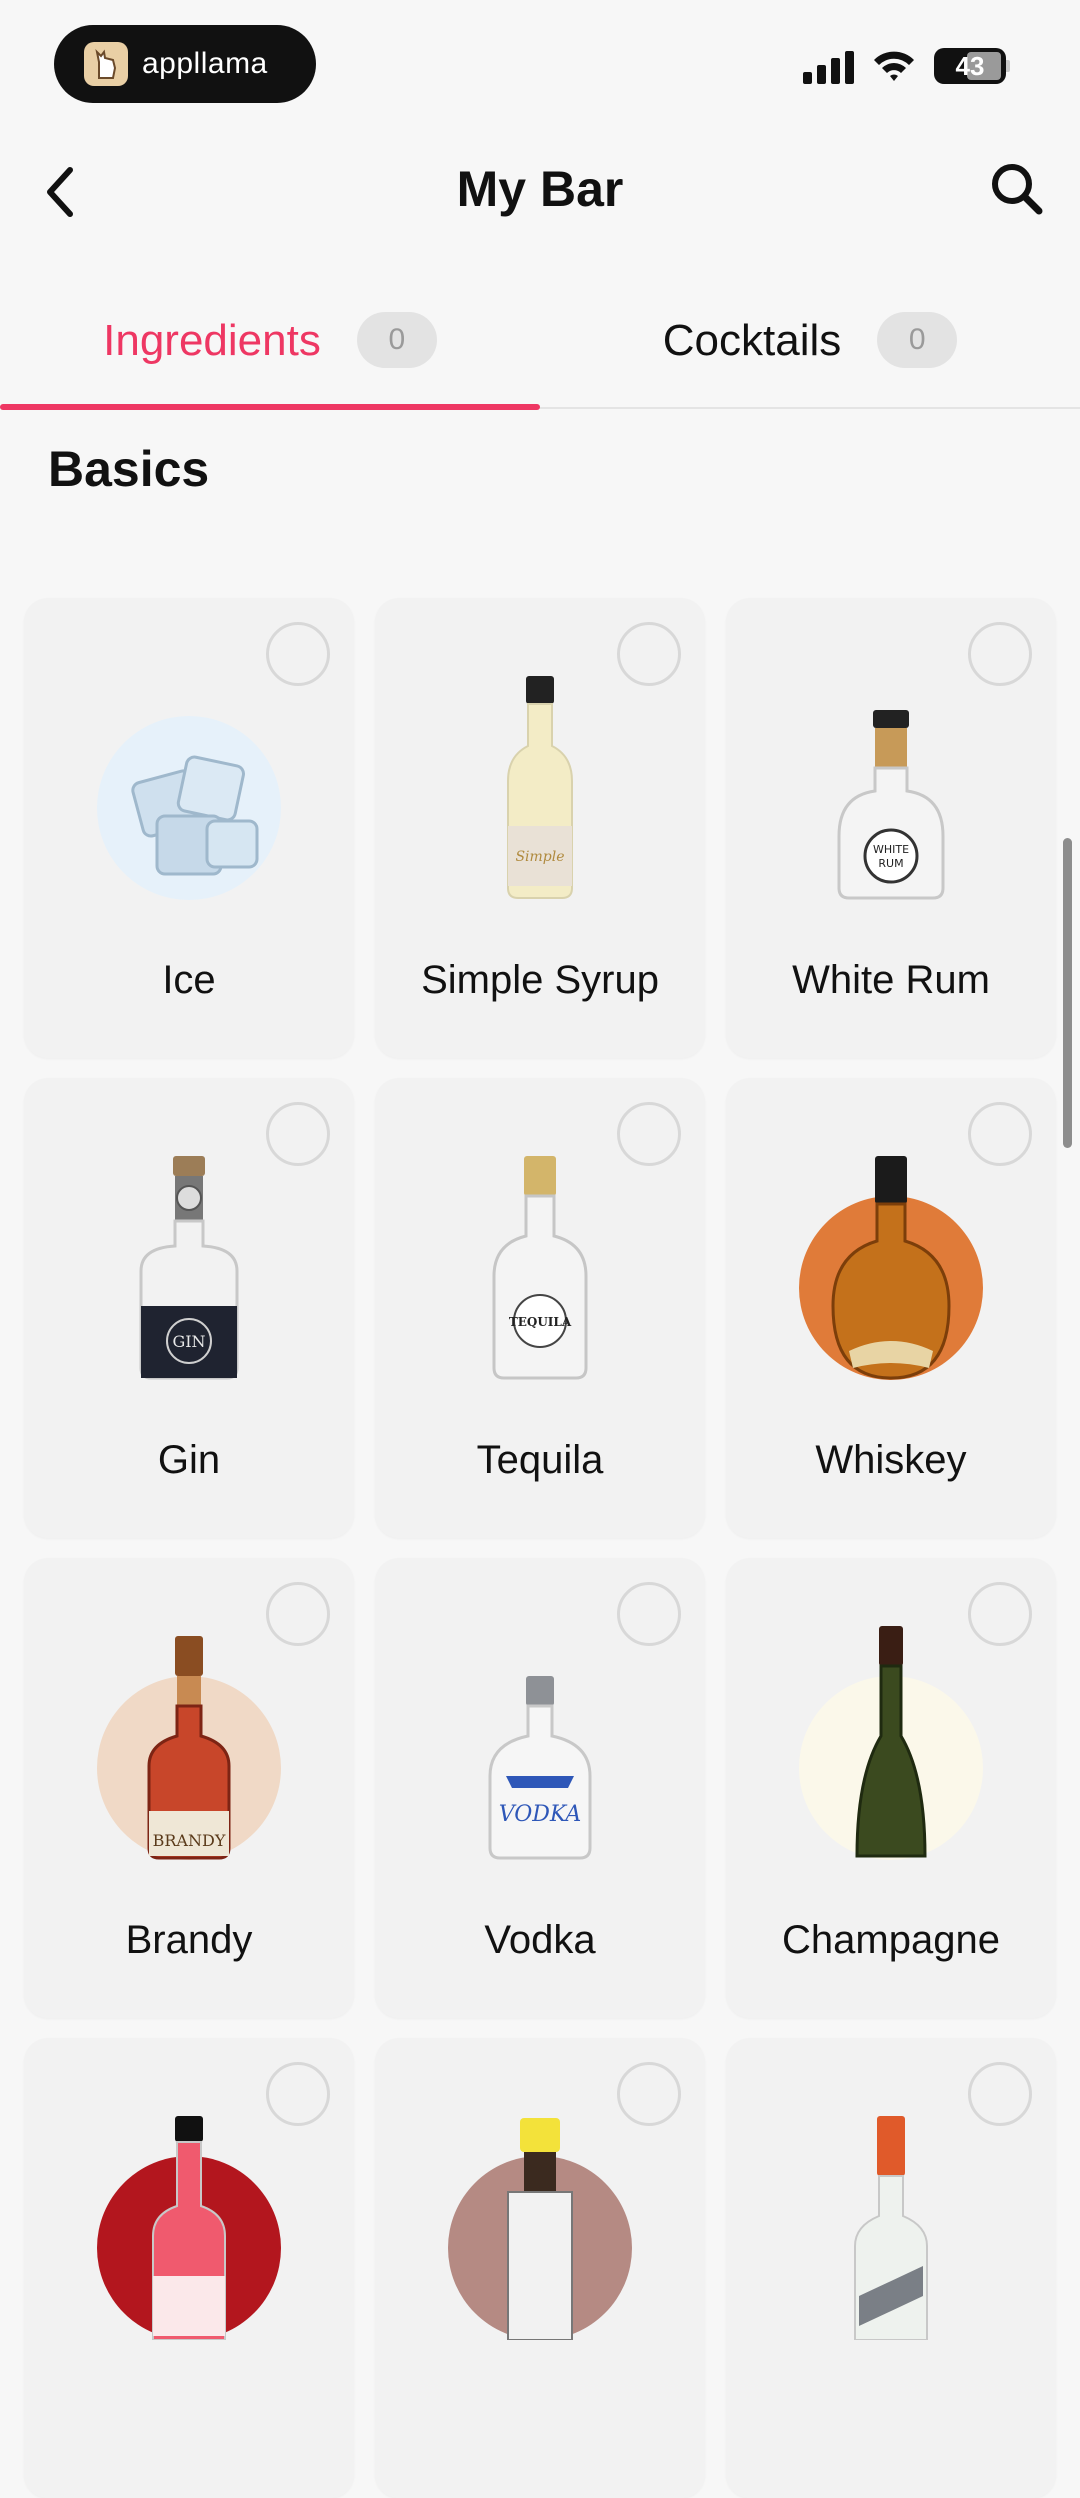 The image size is (1080, 2498). I want to click on page-title: My Bar, so click(540, 189).